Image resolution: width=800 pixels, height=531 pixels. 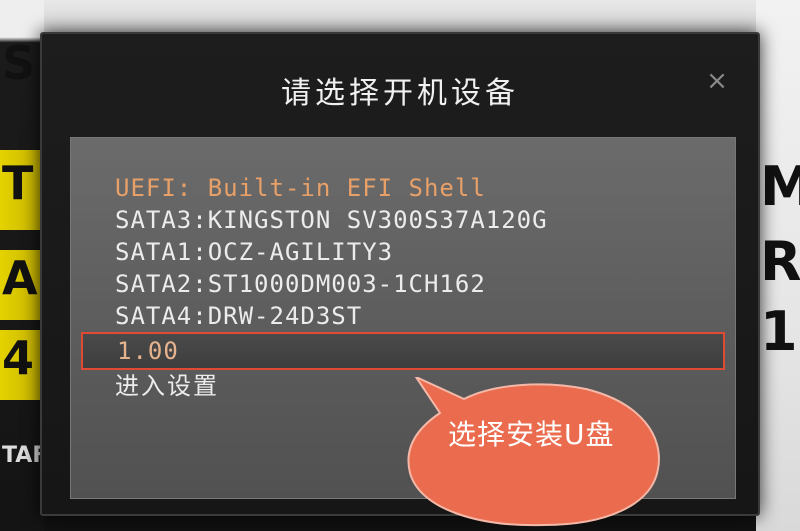 I want to click on annotation-text: 选择安装U盘, so click(x=531, y=434).